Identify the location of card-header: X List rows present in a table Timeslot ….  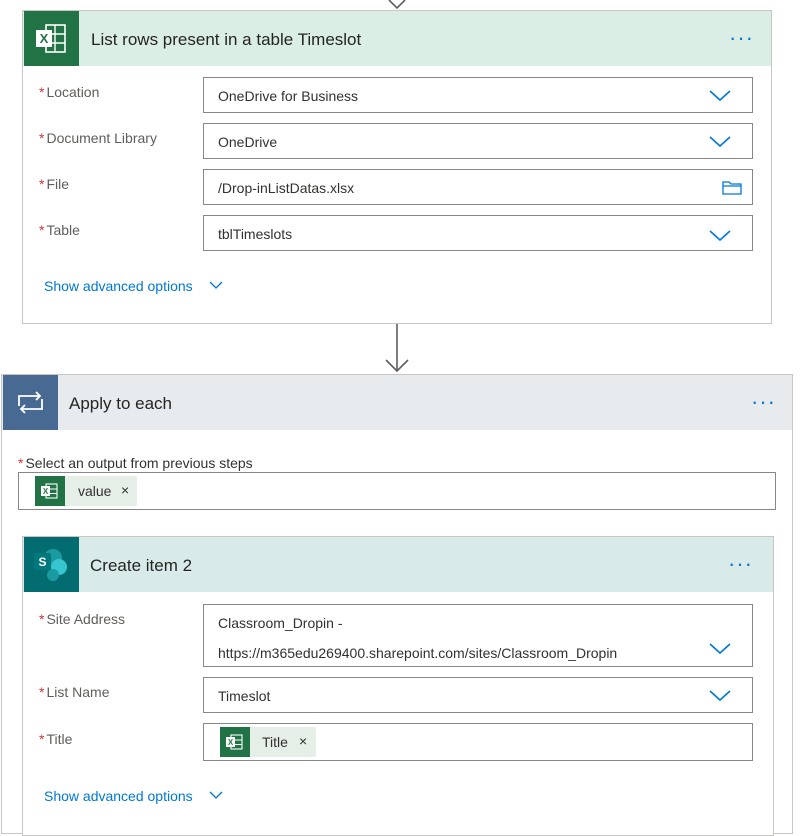
(397, 38).